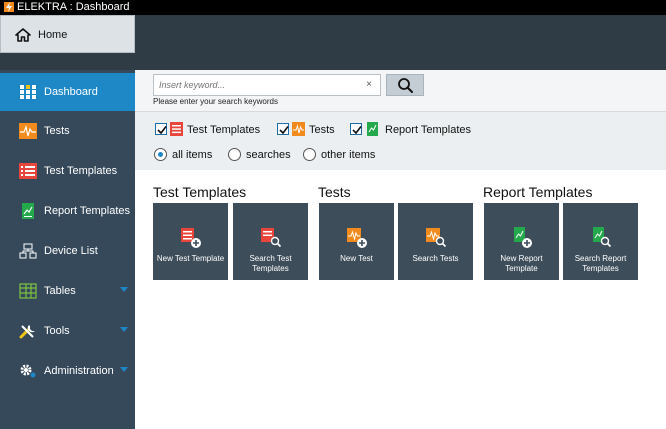  What do you see at coordinates (57, 131) in the screenshot?
I see `sidebar-item-label: Tests` at bounding box center [57, 131].